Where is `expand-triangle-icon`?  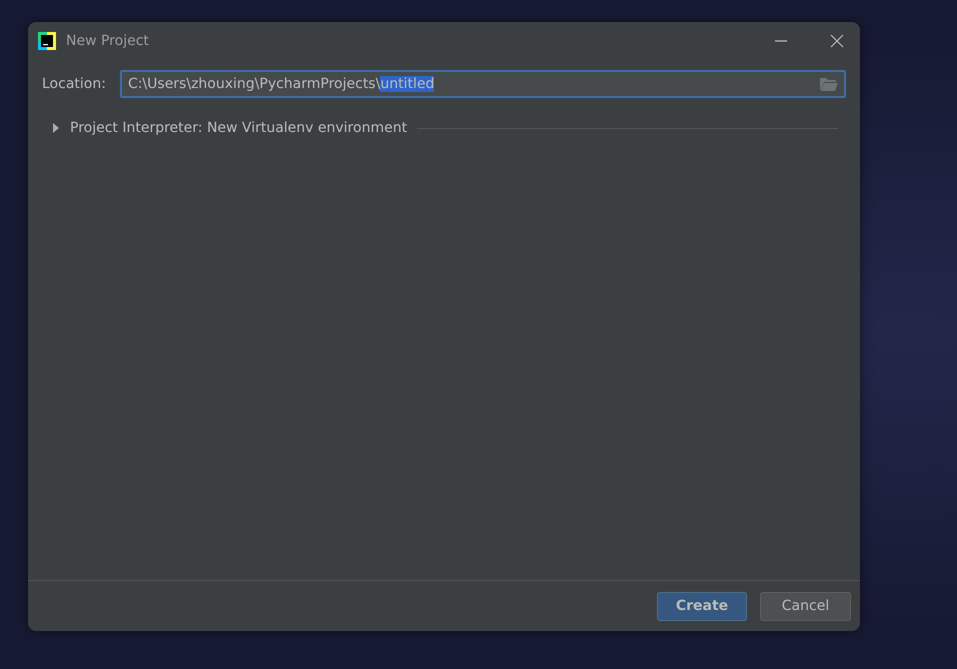 expand-triangle-icon is located at coordinates (56, 128).